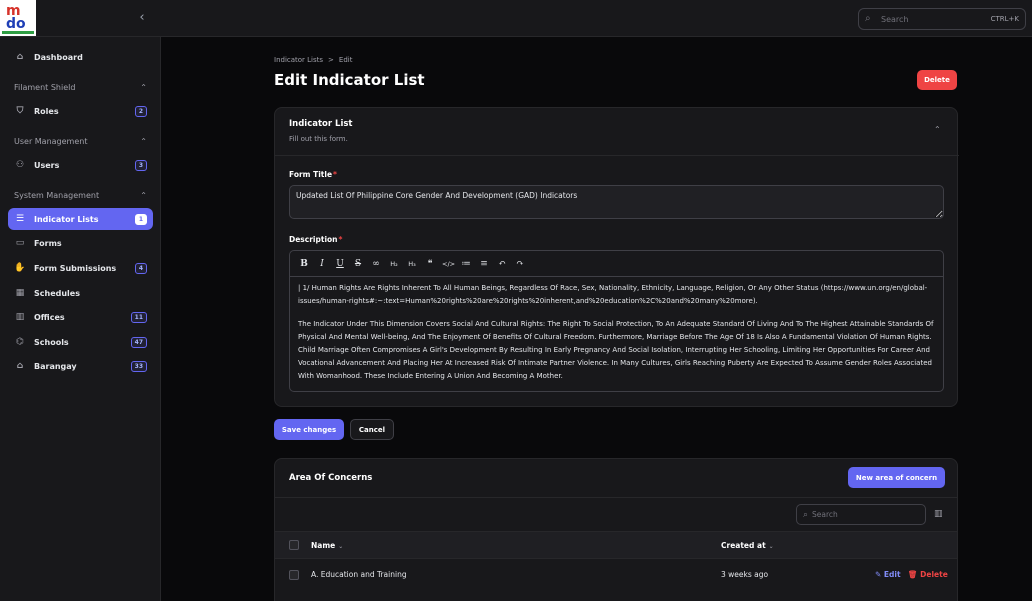 This screenshot has width=1032, height=601. What do you see at coordinates (66, 219) in the screenshot?
I see `sidebar-item-label: Indicator Lists` at bounding box center [66, 219].